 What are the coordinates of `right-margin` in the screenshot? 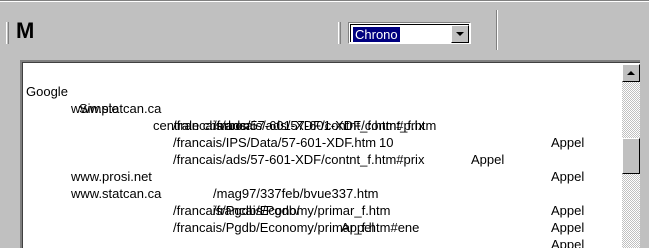 It's located at (644, 154).